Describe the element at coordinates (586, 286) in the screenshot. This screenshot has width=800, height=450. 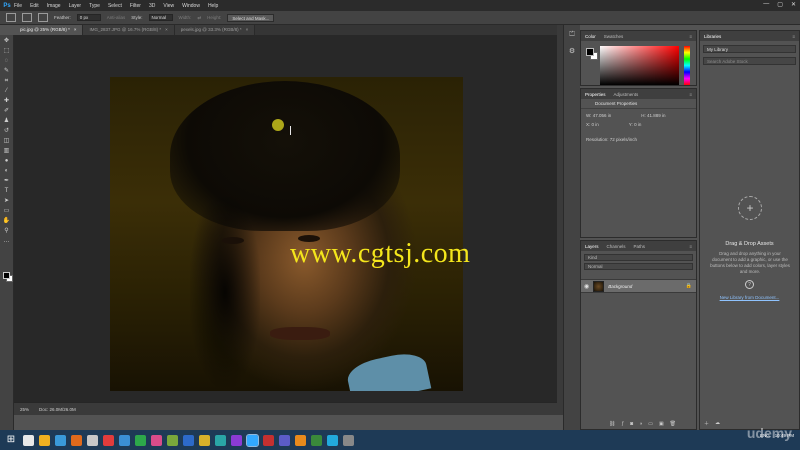
I see `visibility-eye-icon: ◉` at that location.